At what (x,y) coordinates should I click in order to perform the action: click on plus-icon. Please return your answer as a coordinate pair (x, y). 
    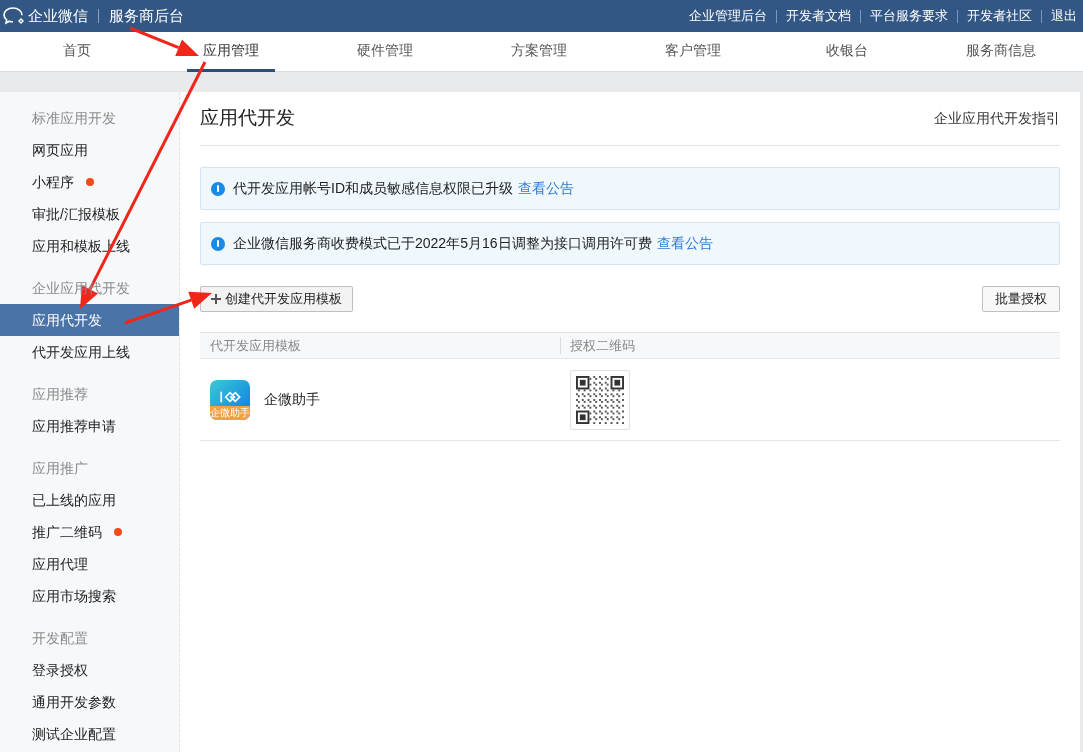
    Looking at the image, I should click on (216, 299).